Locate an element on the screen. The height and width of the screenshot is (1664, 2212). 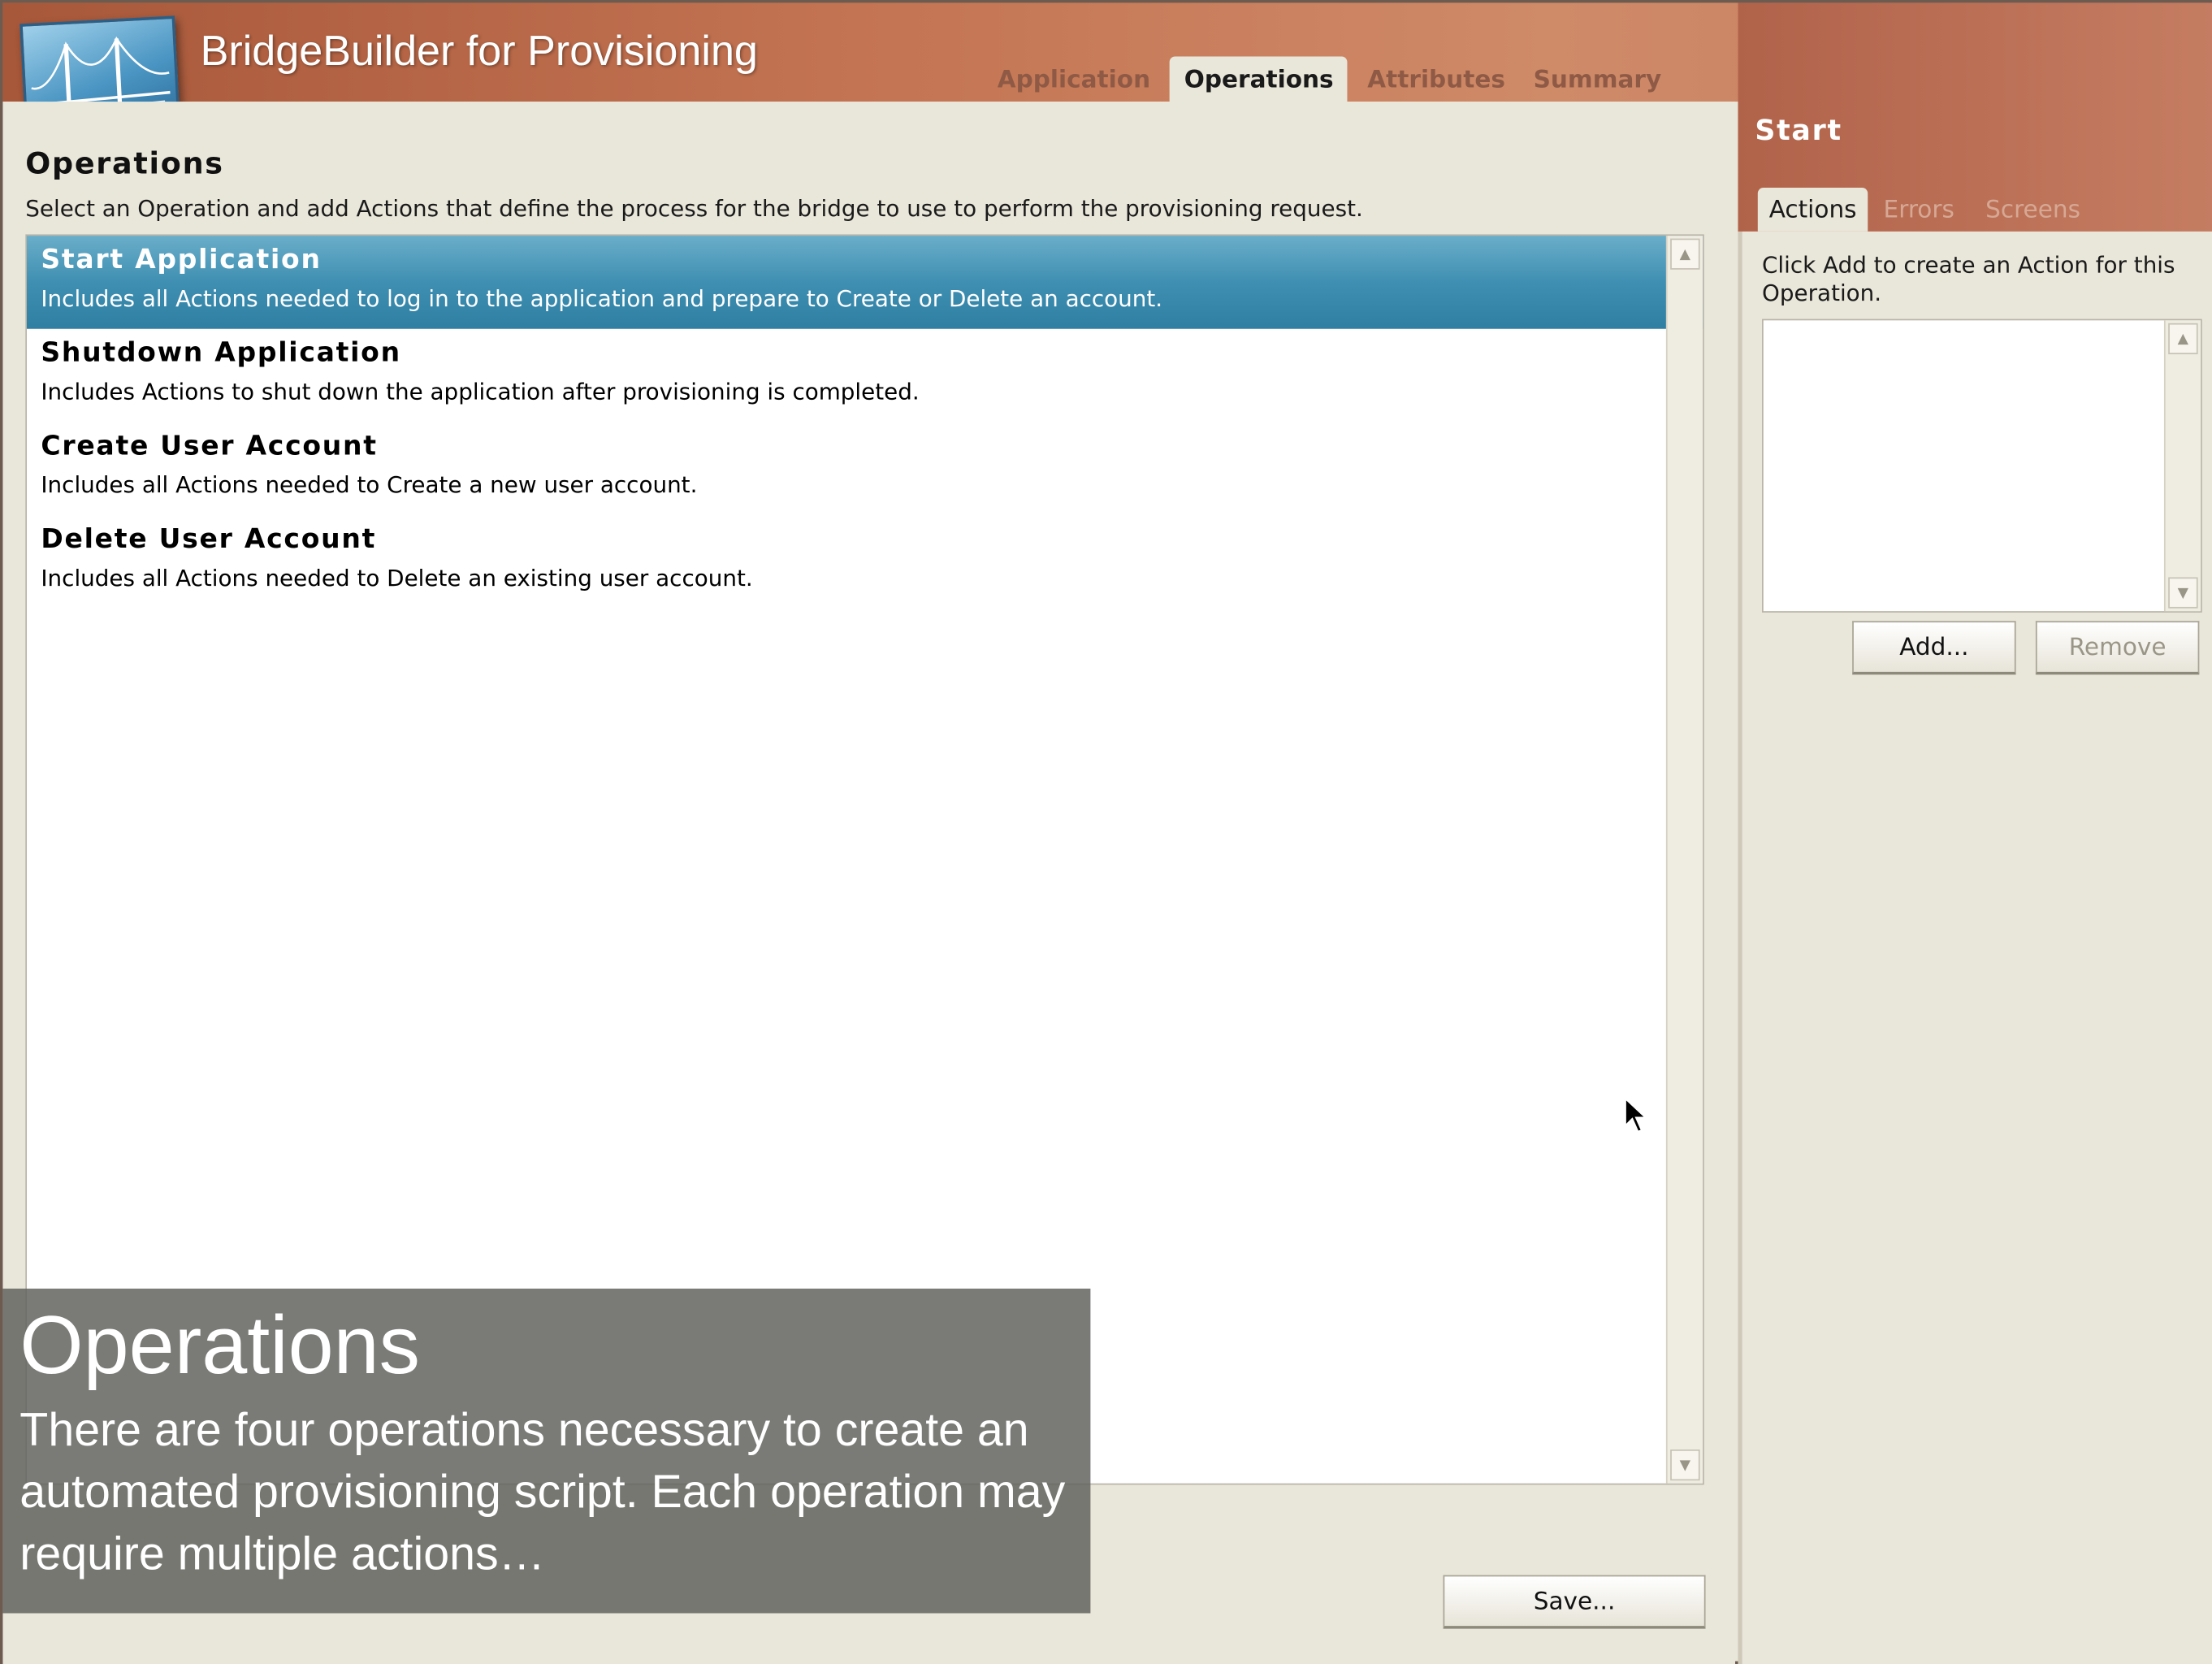
operation-name: Shutdown Application is located at coordinates (221, 353).